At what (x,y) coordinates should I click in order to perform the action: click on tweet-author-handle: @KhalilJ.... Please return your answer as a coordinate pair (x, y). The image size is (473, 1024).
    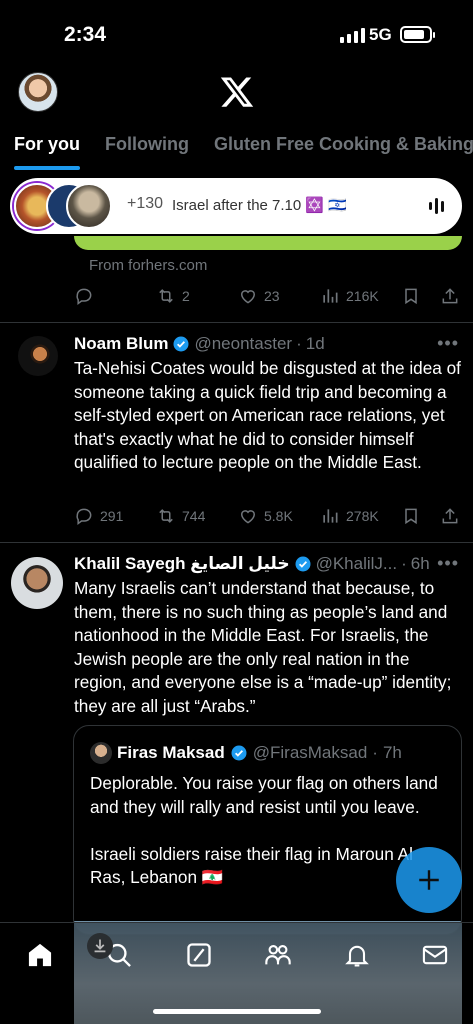
    Looking at the image, I should click on (357, 564).